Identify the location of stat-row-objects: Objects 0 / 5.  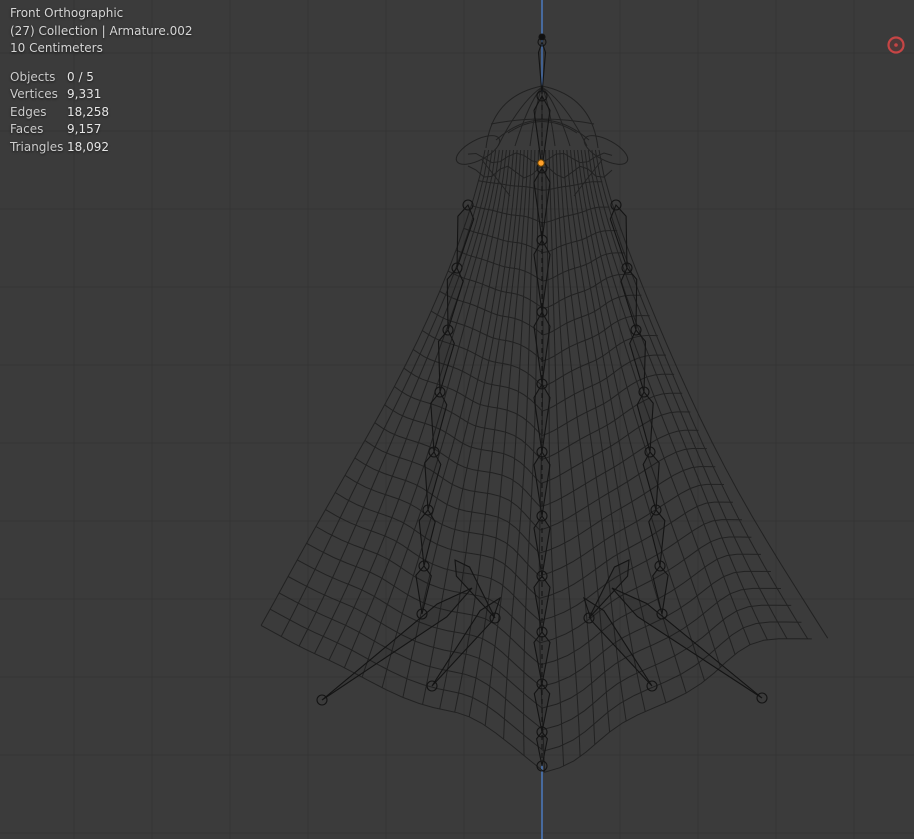
(101, 78).